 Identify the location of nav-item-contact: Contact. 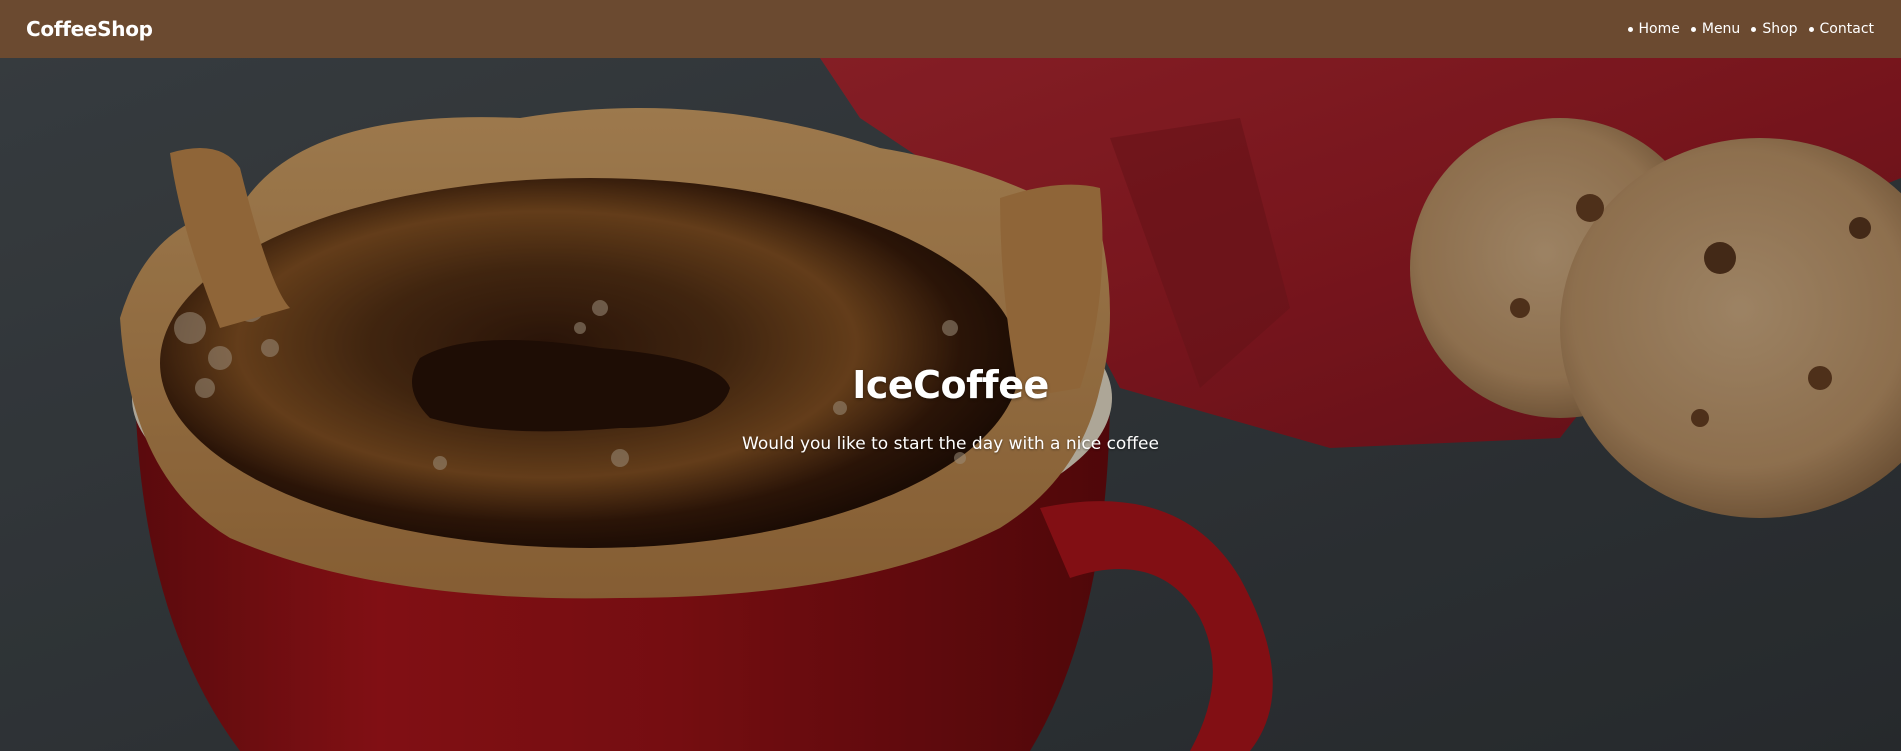
(1836, 29).